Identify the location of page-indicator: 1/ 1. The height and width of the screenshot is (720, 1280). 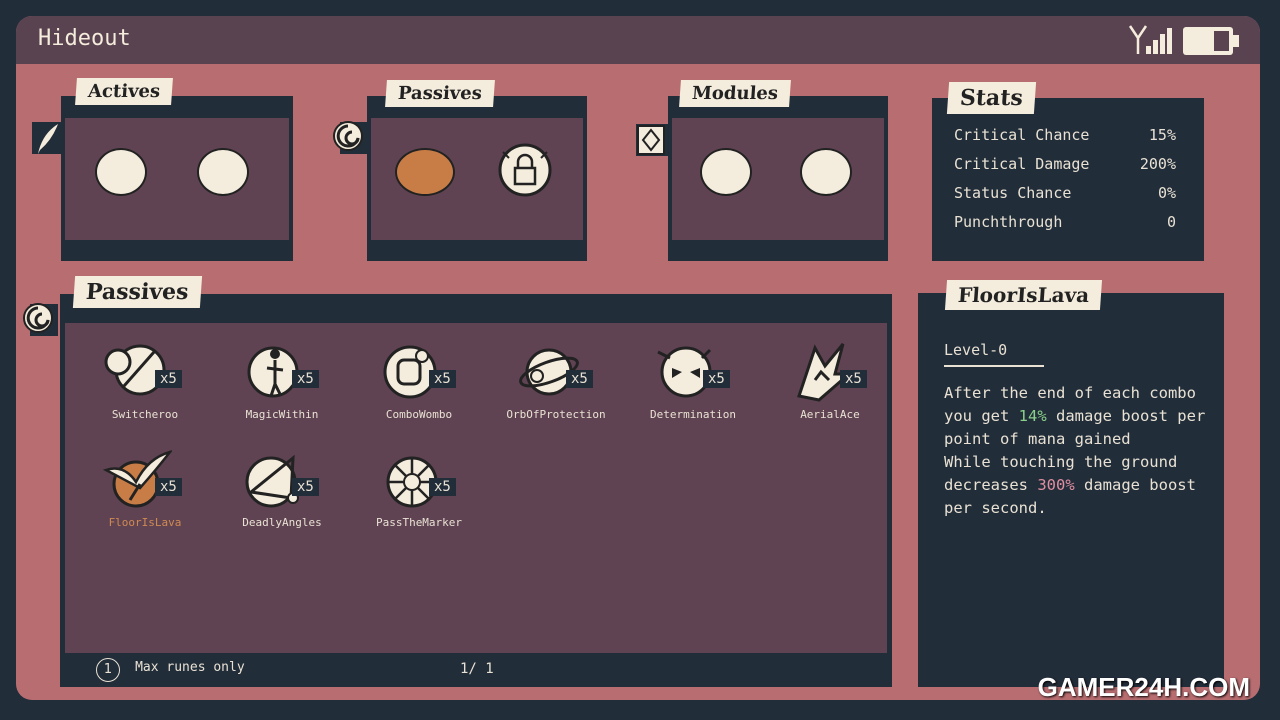
(477, 669).